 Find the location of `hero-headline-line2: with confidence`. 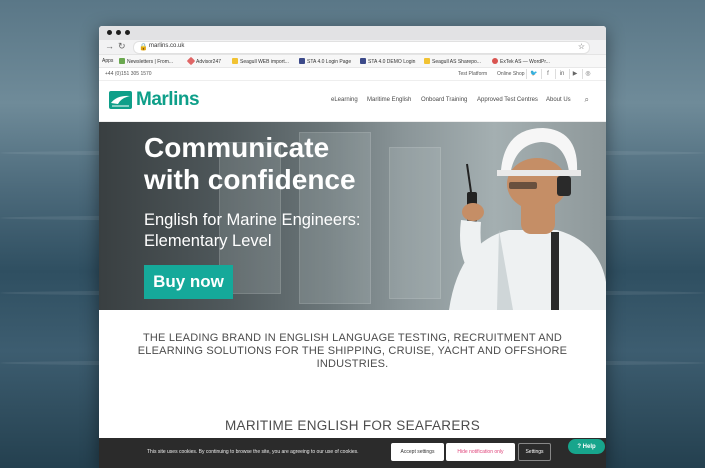

hero-headline-line2: with confidence is located at coordinates (250, 179).